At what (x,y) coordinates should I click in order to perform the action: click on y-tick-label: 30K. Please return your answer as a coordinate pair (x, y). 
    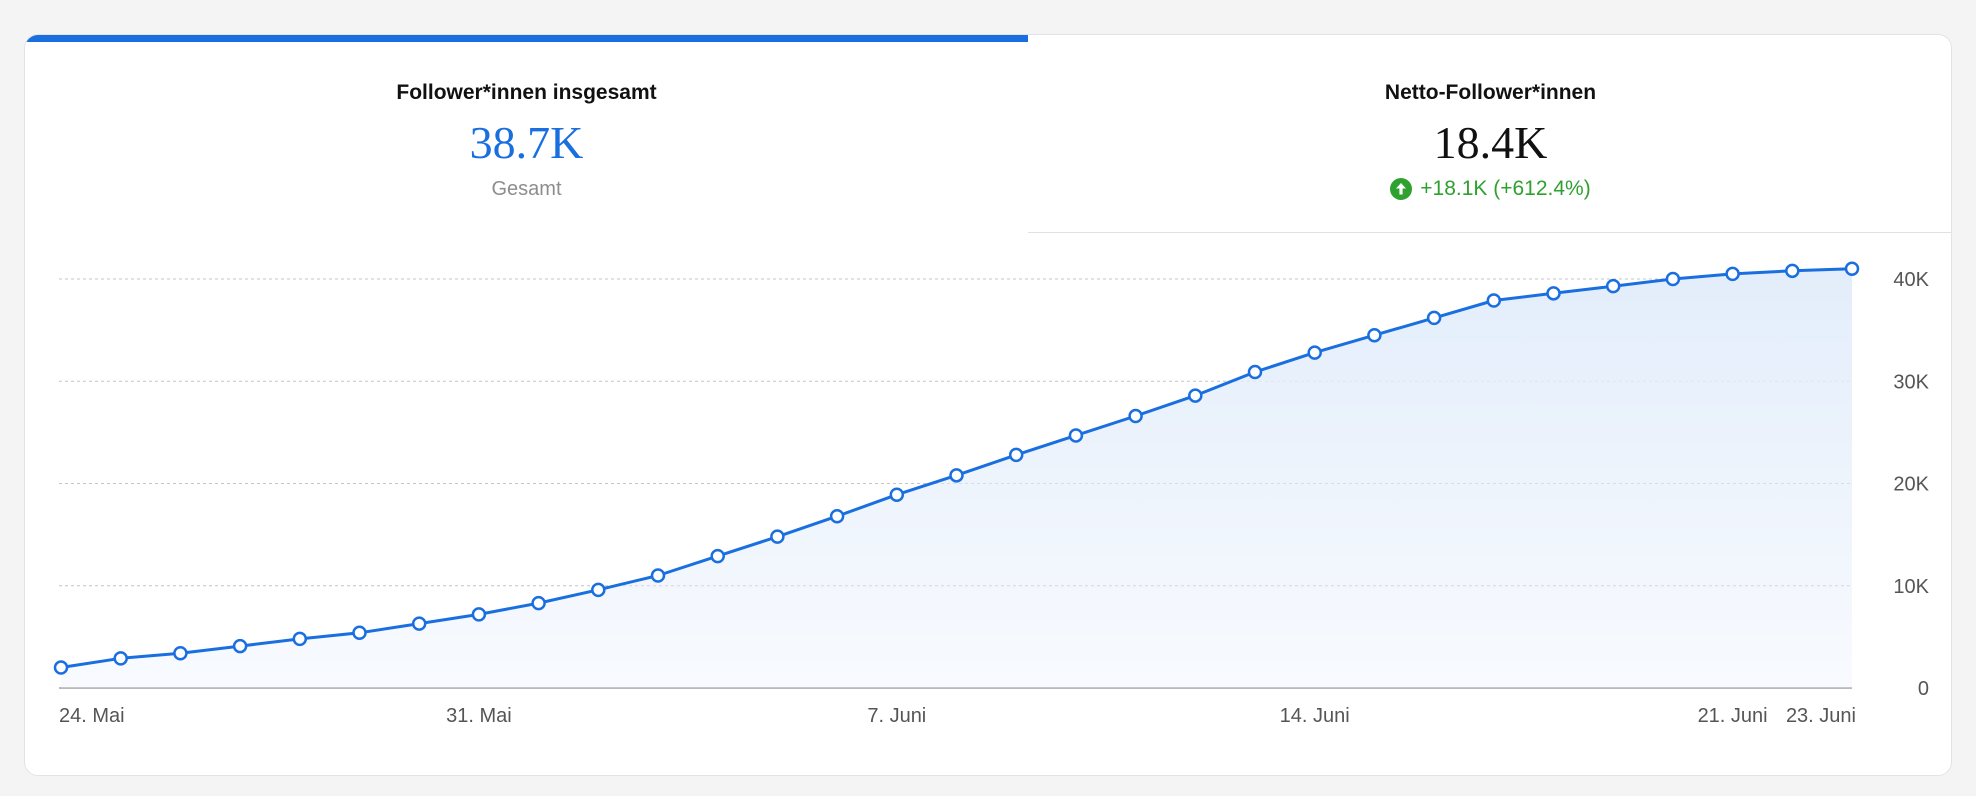
    Looking at the image, I should click on (1911, 382).